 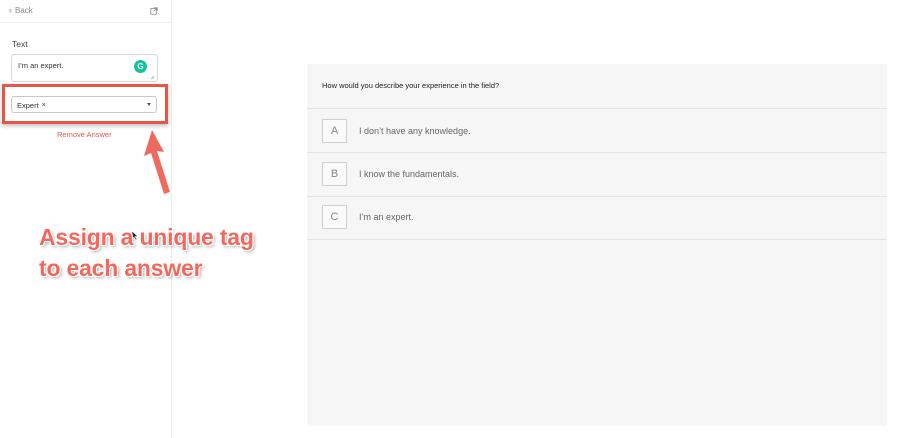 What do you see at coordinates (84, 134) in the screenshot?
I see `remove-answer-link: Remove Answer` at bounding box center [84, 134].